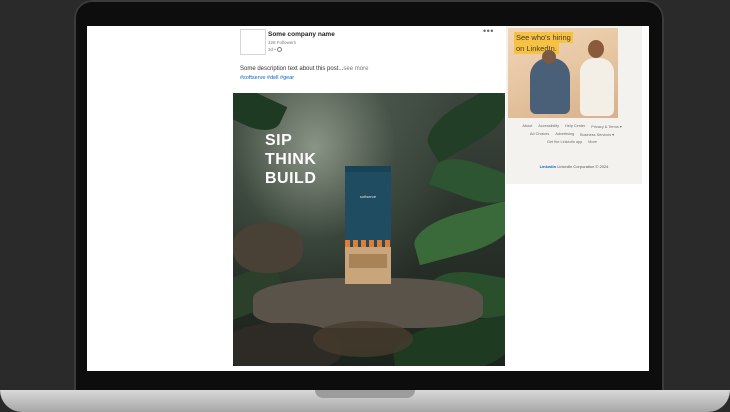 This screenshot has width=730, height=412. What do you see at coordinates (583, 166) in the screenshot?
I see `copyright-text: LinkedIn Corporation © 2024` at bounding box center [583, 166].